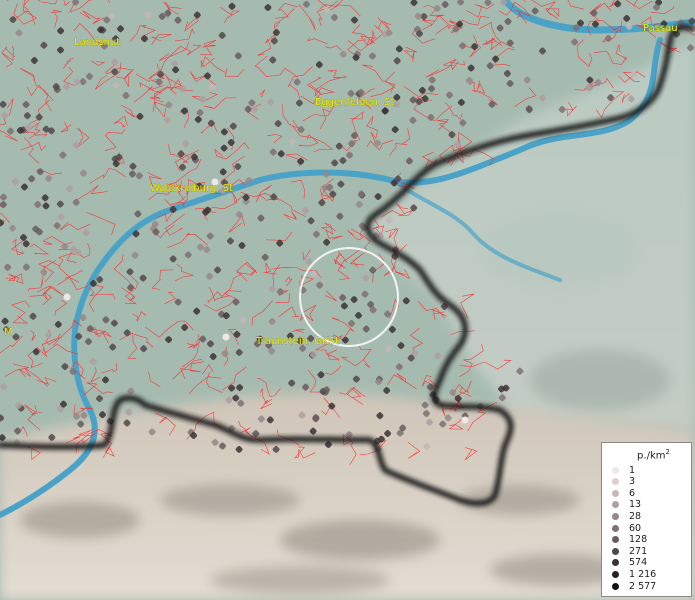  I want to click on legend-label: 271, so click(638, 551).